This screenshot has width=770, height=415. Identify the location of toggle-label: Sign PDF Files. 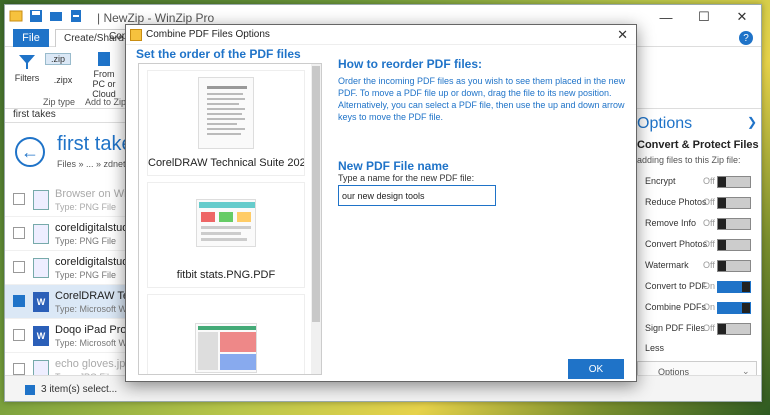
(675, 328).